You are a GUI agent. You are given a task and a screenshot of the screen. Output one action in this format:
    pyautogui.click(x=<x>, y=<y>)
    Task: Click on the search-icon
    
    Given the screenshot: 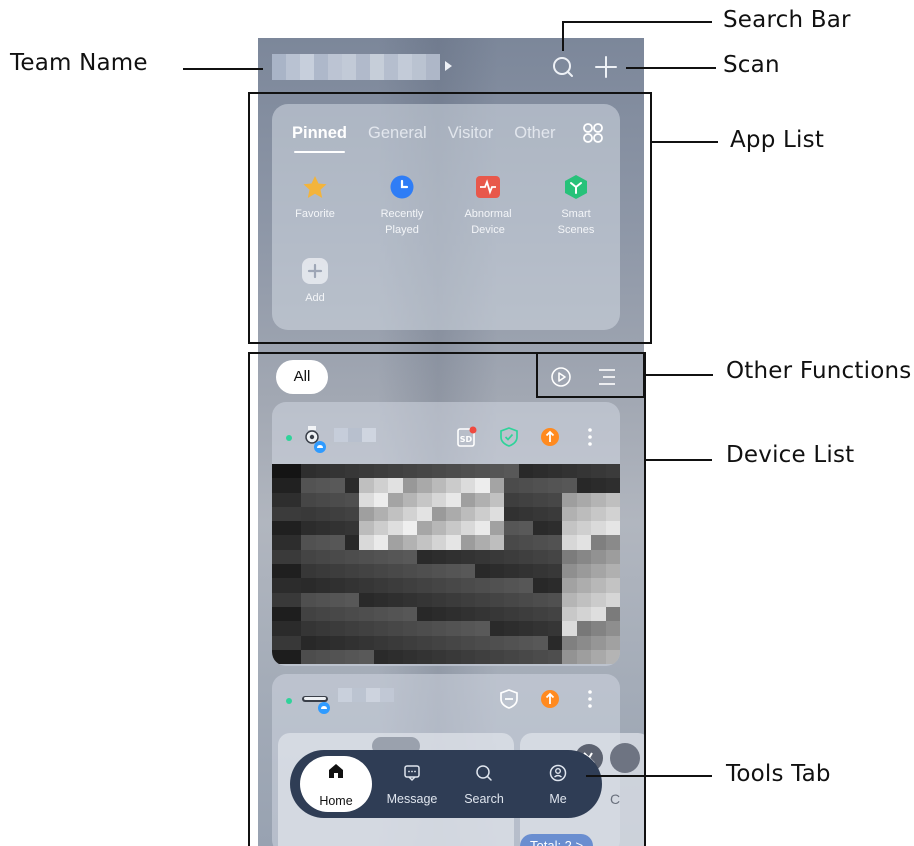 What is the action you would take?
    pyautogui.click(x=563, y=67)
    